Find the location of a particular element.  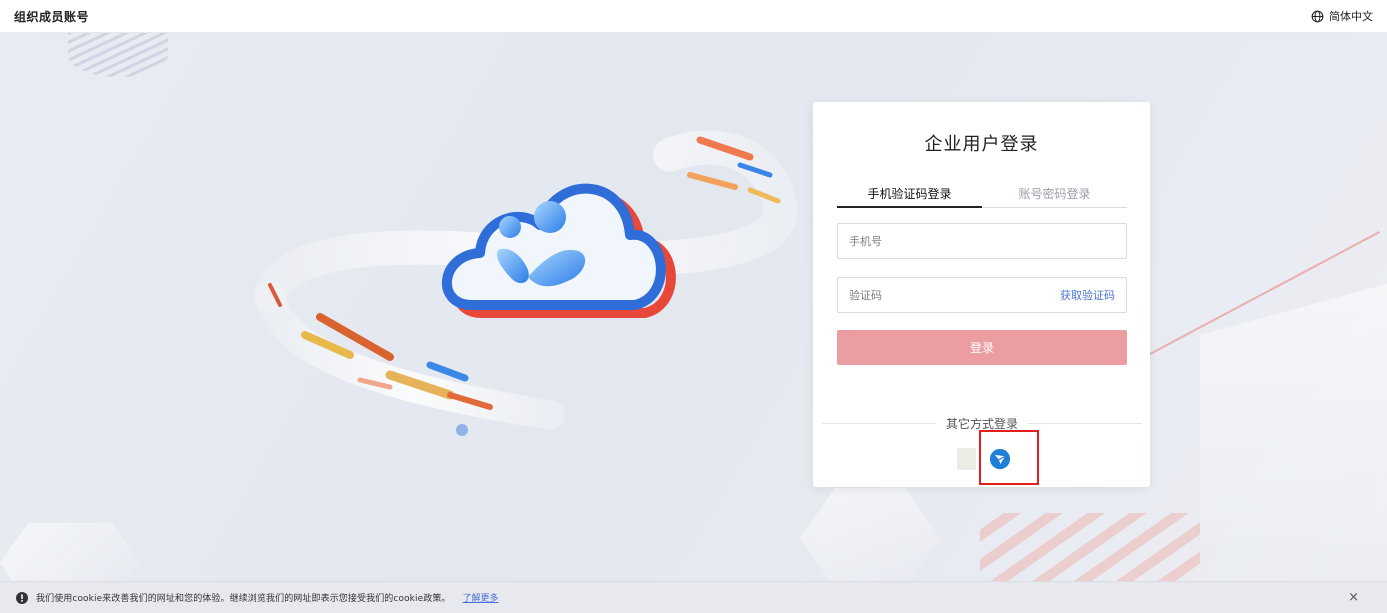

verification-code-input is located at coordinates (954, 295).